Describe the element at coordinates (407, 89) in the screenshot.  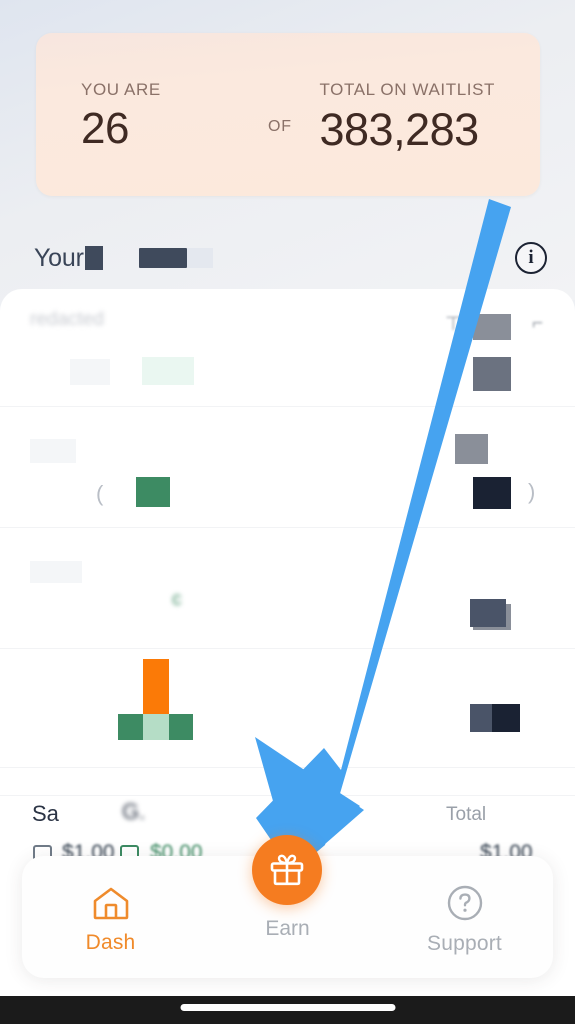
I see `total-on-waitlist-label: TOTAL ON WAITLIST` at that location.